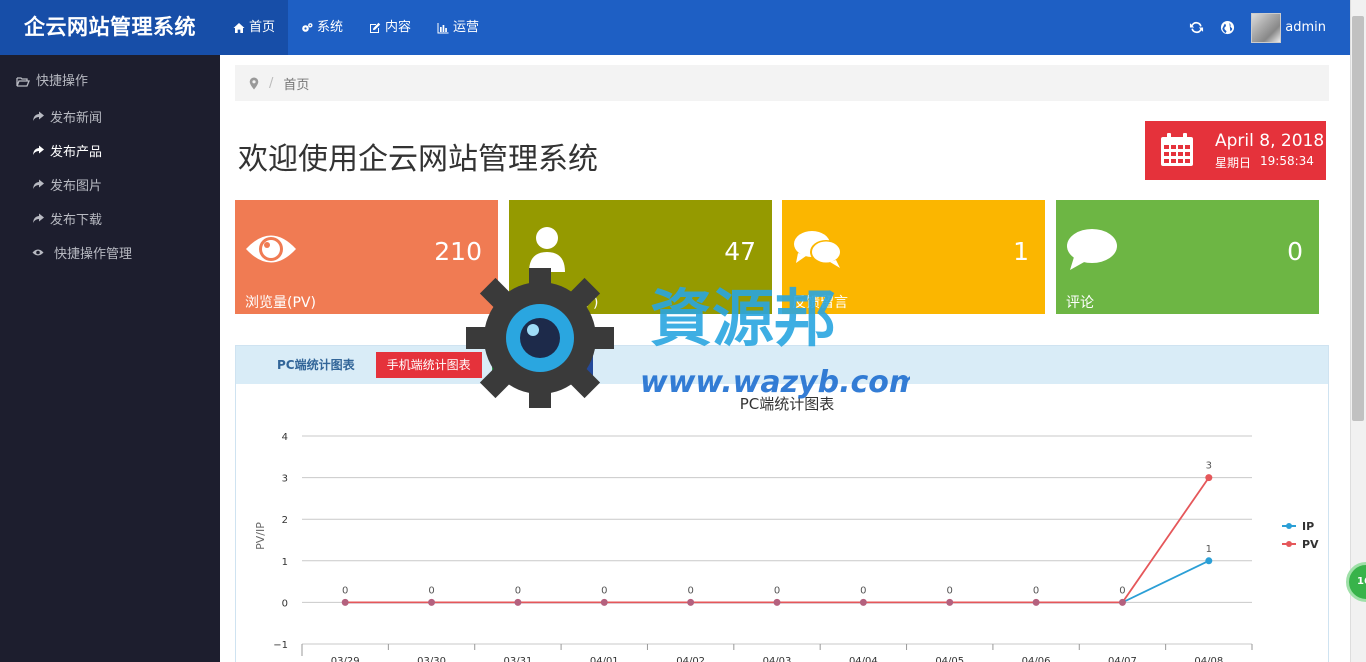 The height and width of the screenshot is (662, 1366). What do you see at coordinates (1308, 526) in the screenshot?
I see `legend-label: IP` at bounding box center [1308, 526].